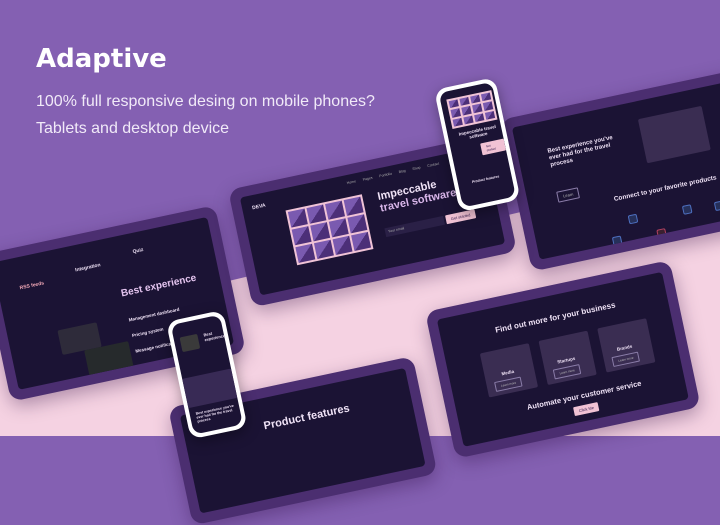 This screenshot has width=720, height=525. I want to click on pinterest-icon, so click(661, 233).